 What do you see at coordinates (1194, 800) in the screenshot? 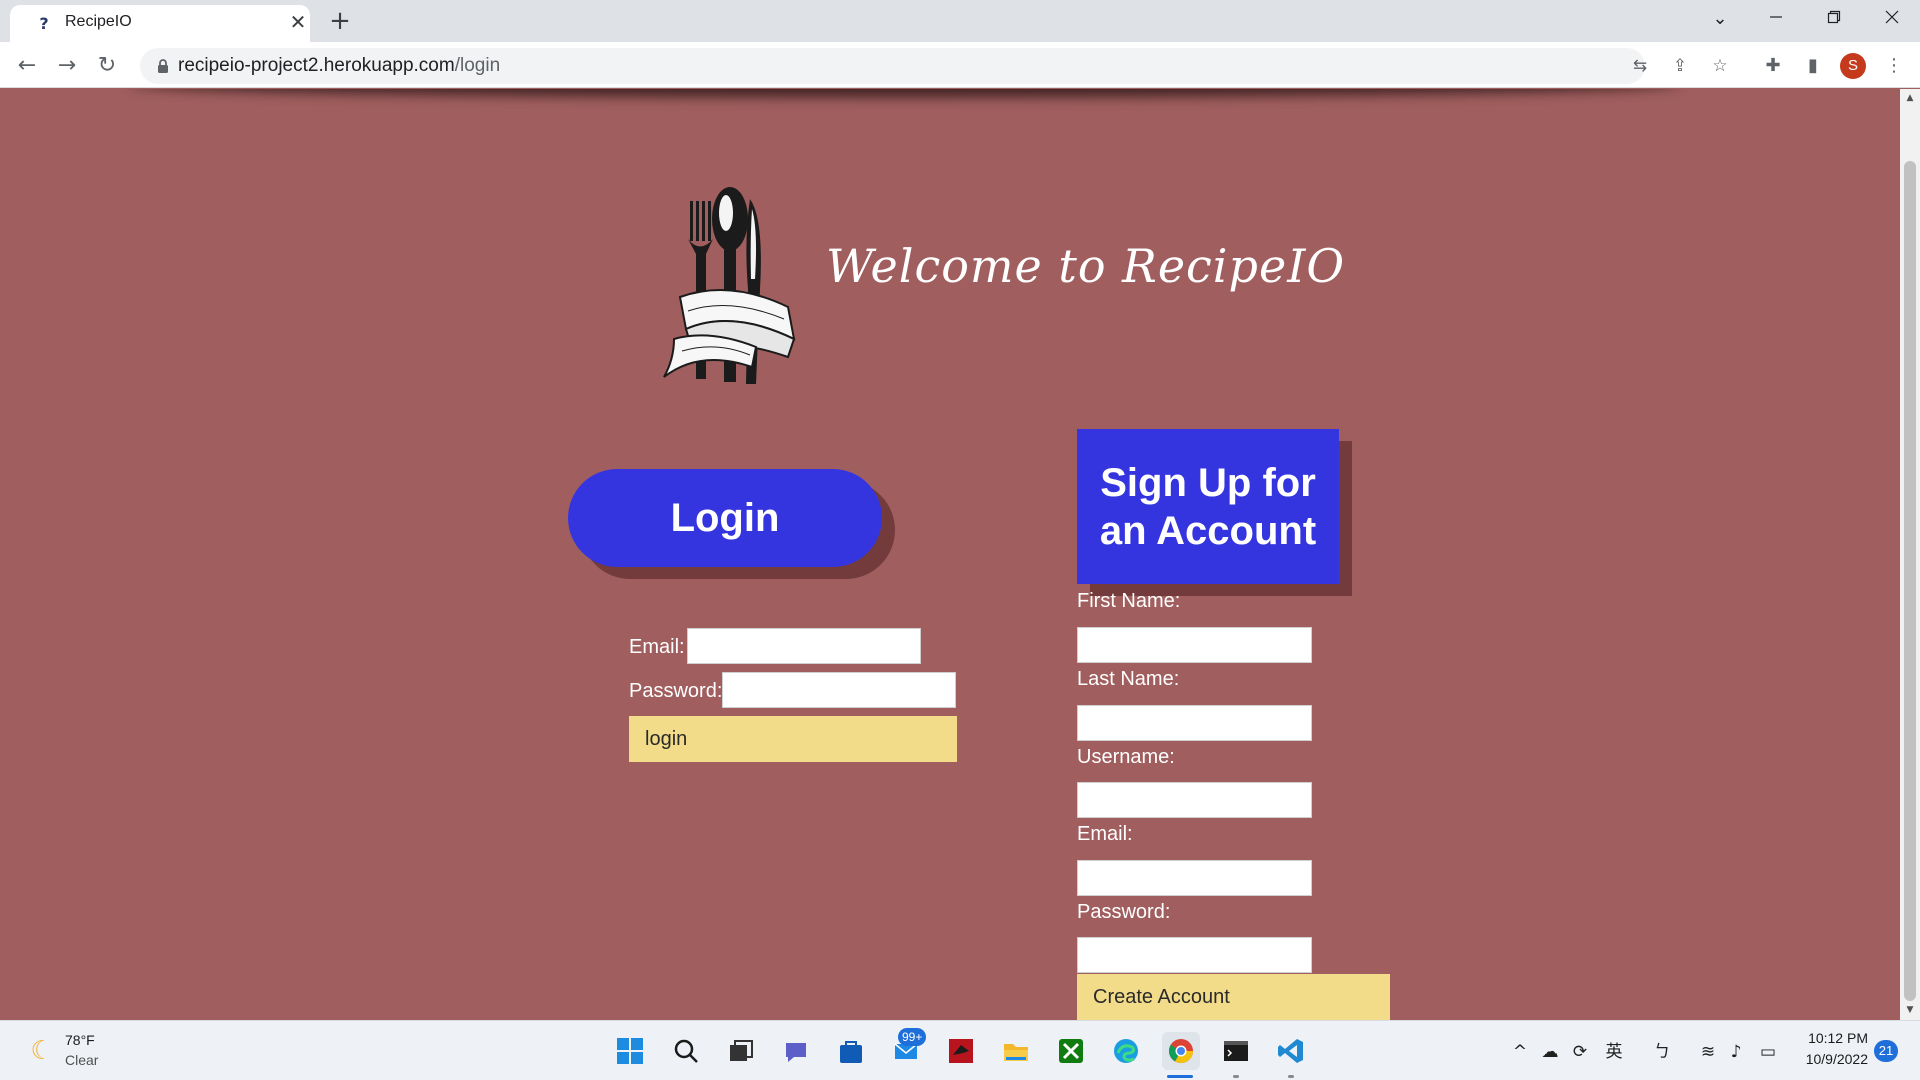
I see `username-input` at bounding box center [1194, 800].